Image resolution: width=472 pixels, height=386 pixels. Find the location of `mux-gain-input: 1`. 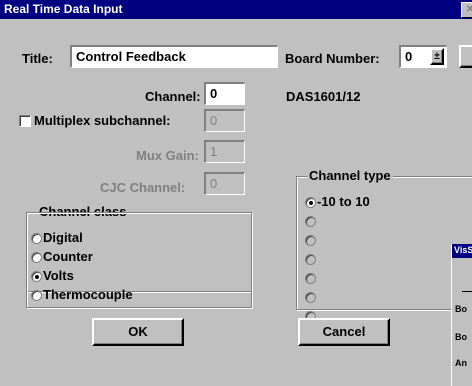

mux-gain-input: 1 is located at coordinates (224, 151).